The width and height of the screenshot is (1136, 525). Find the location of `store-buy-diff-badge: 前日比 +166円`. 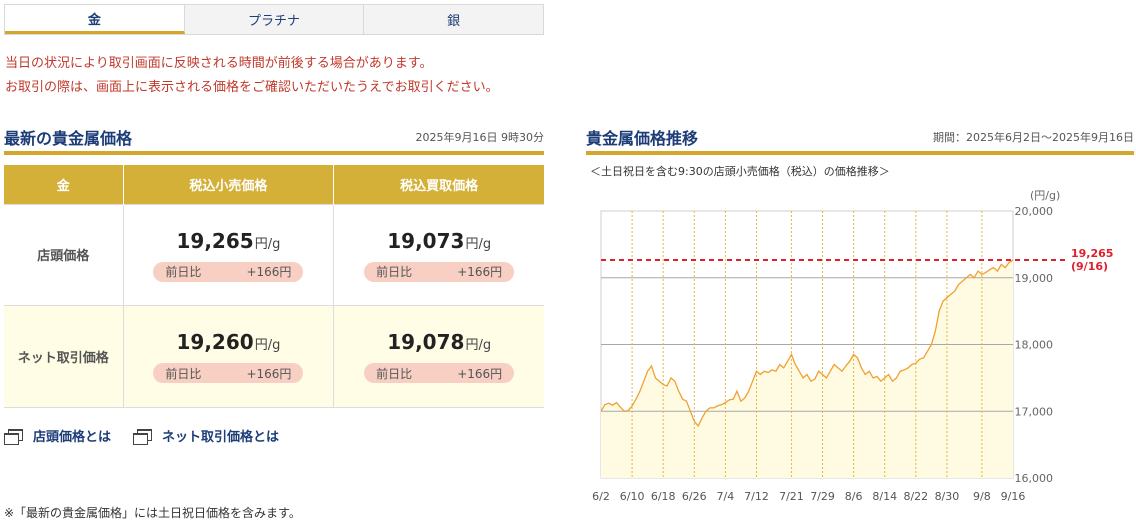

store-buy-diff-badge: 前日比 +166円 is located at coordinates (439, 271).